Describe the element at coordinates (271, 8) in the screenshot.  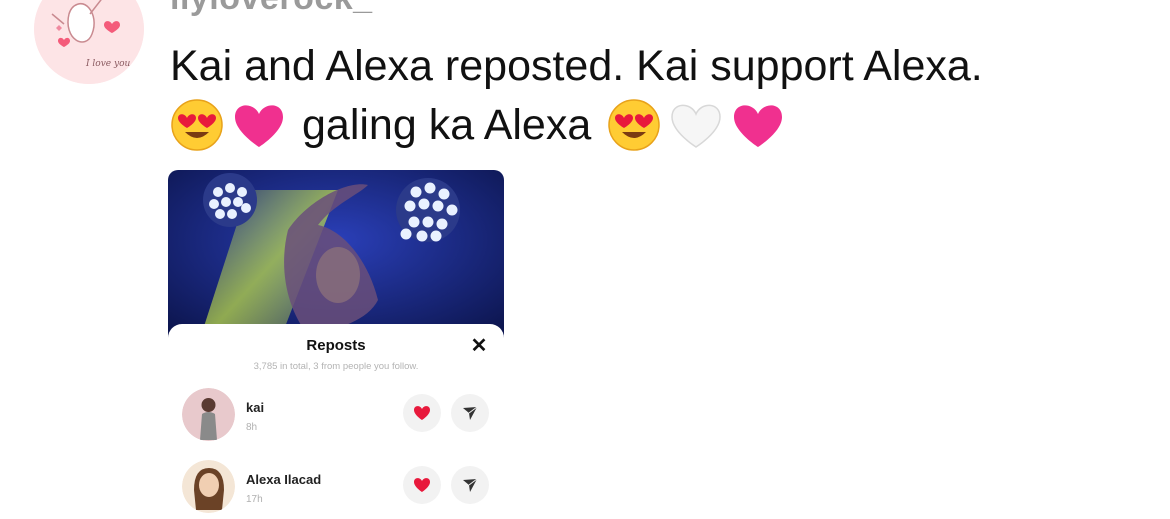
I see `author-username: ilyloverock_` at that location.